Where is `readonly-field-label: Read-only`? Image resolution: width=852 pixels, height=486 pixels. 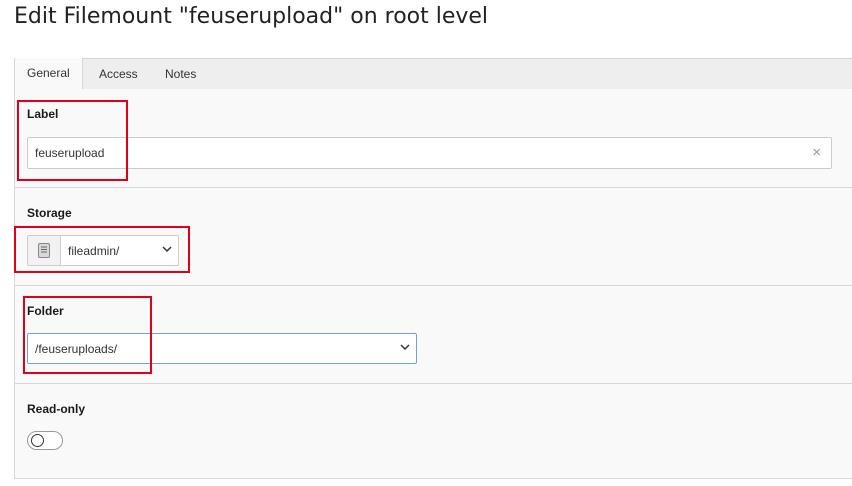 readonly-field-label: Read-only is located at coordinates (56, 409).